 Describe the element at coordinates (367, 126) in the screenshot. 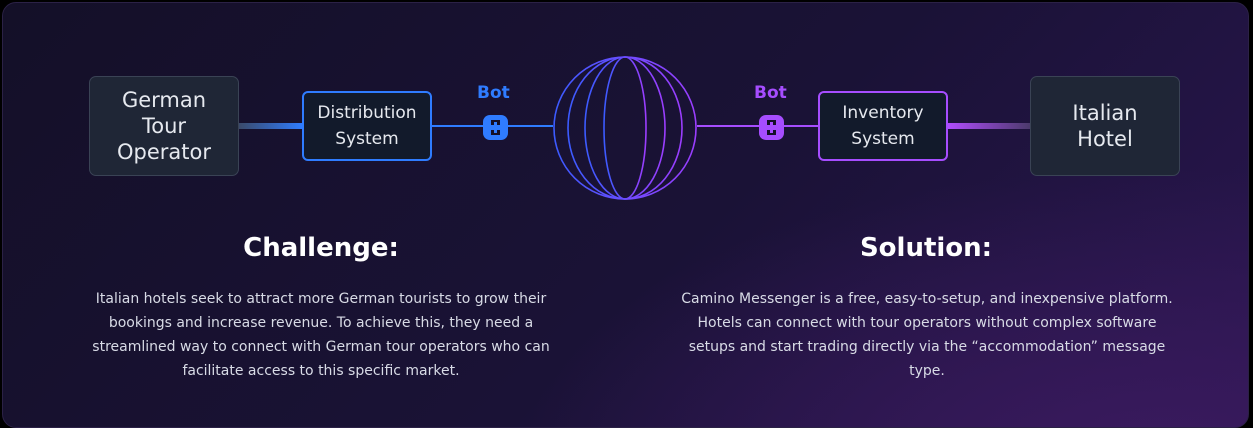

I see `distribution-system-node: Distribution System` at that location.